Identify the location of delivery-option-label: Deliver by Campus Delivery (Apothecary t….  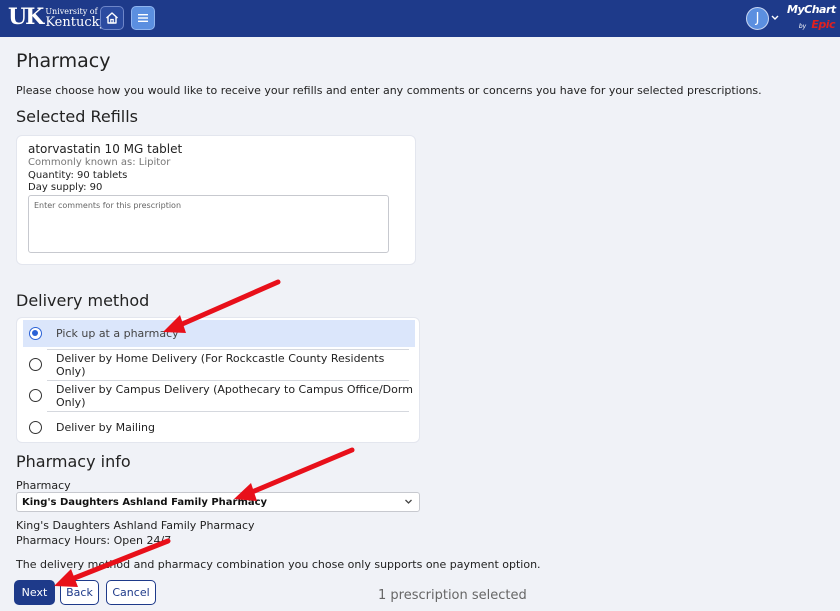
(234, 395).